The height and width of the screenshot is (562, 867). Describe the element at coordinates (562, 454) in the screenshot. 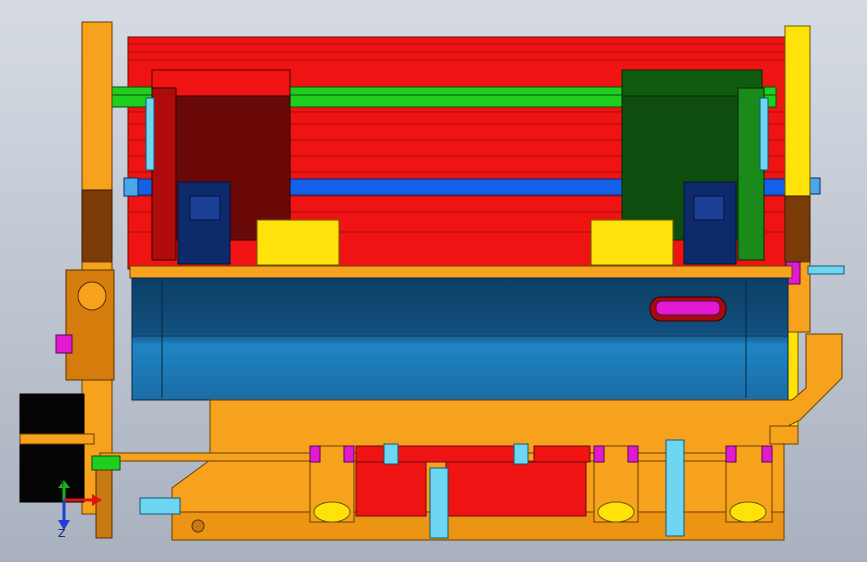

I see `red-spring-tube-right` at that location.